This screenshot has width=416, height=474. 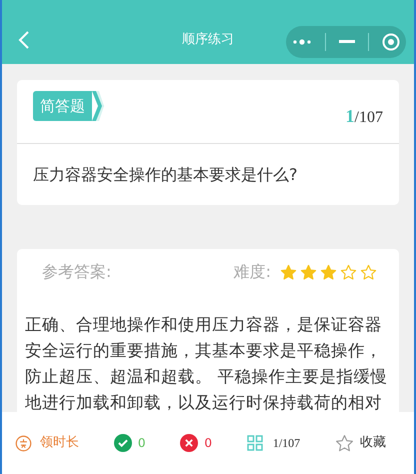 I want to click on correct-count: 0, so click(x=142, y=443).